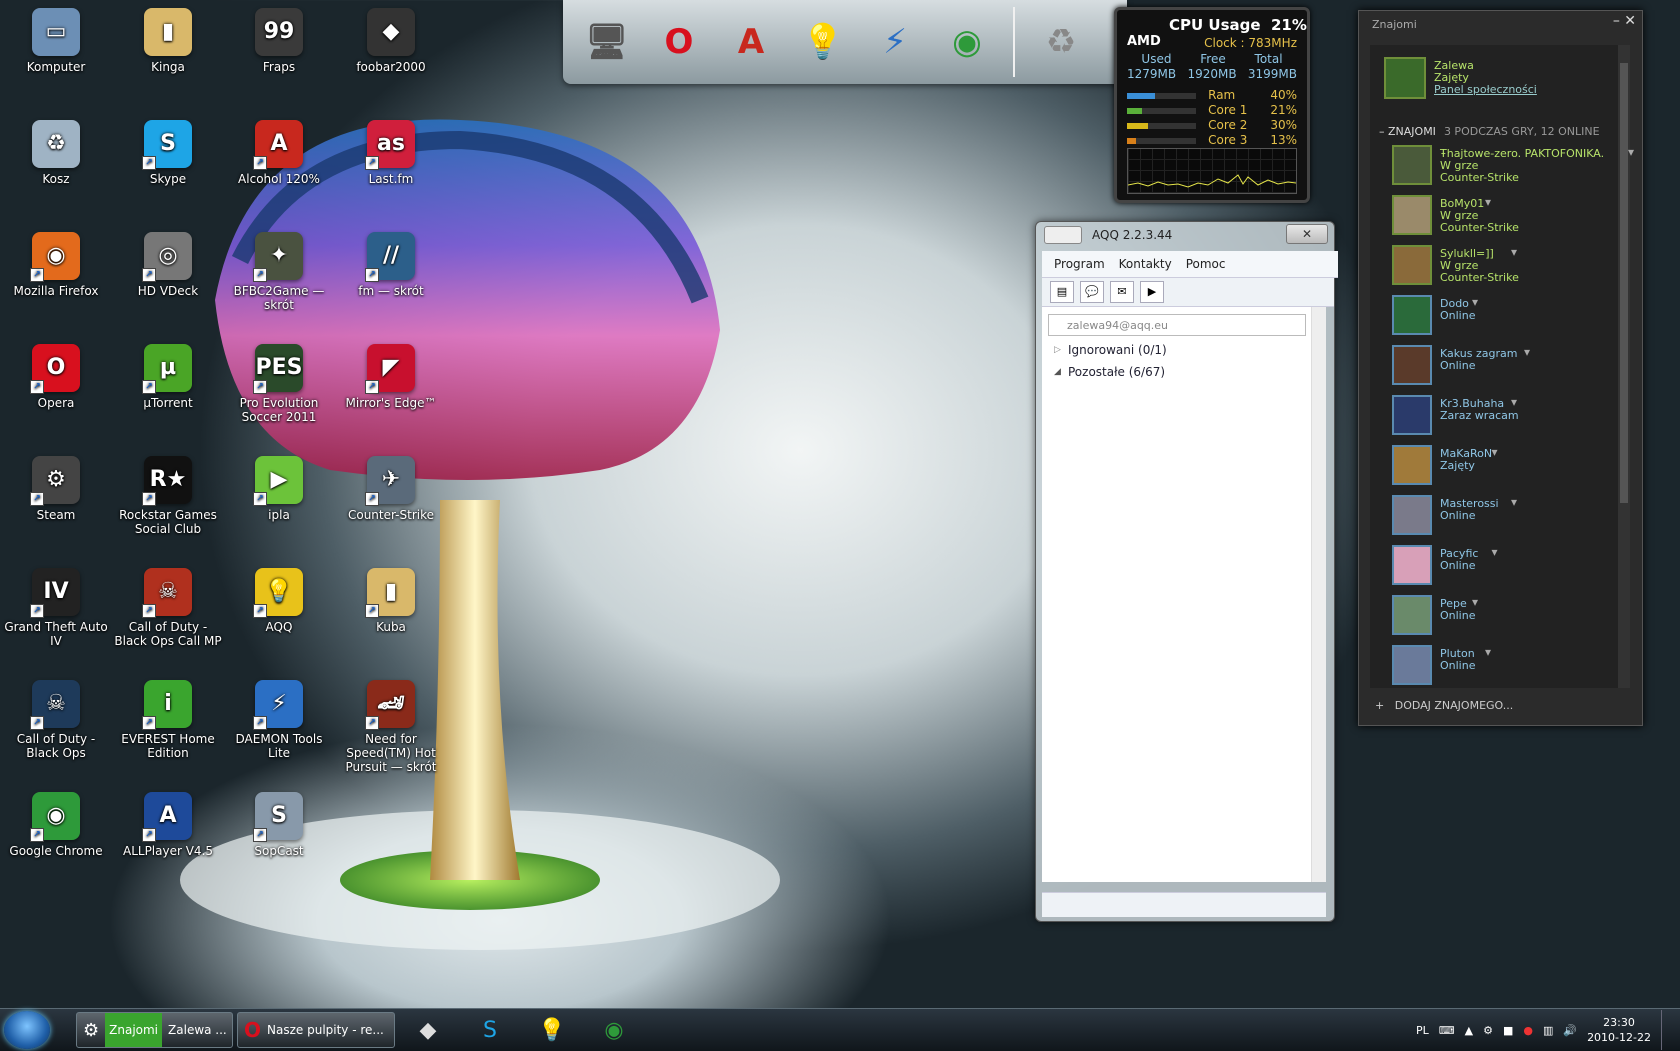  I want to click on desktop-icon: A ↗ Alcohol 120%, so click(279, 153).